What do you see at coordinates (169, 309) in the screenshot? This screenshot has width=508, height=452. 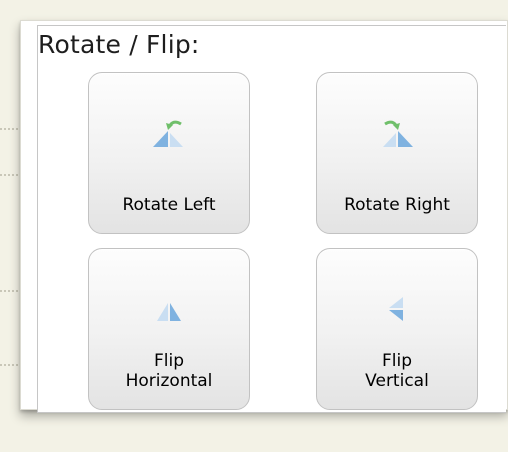 I see `flip-horizontal-icon` at bounding box center [169, 309].